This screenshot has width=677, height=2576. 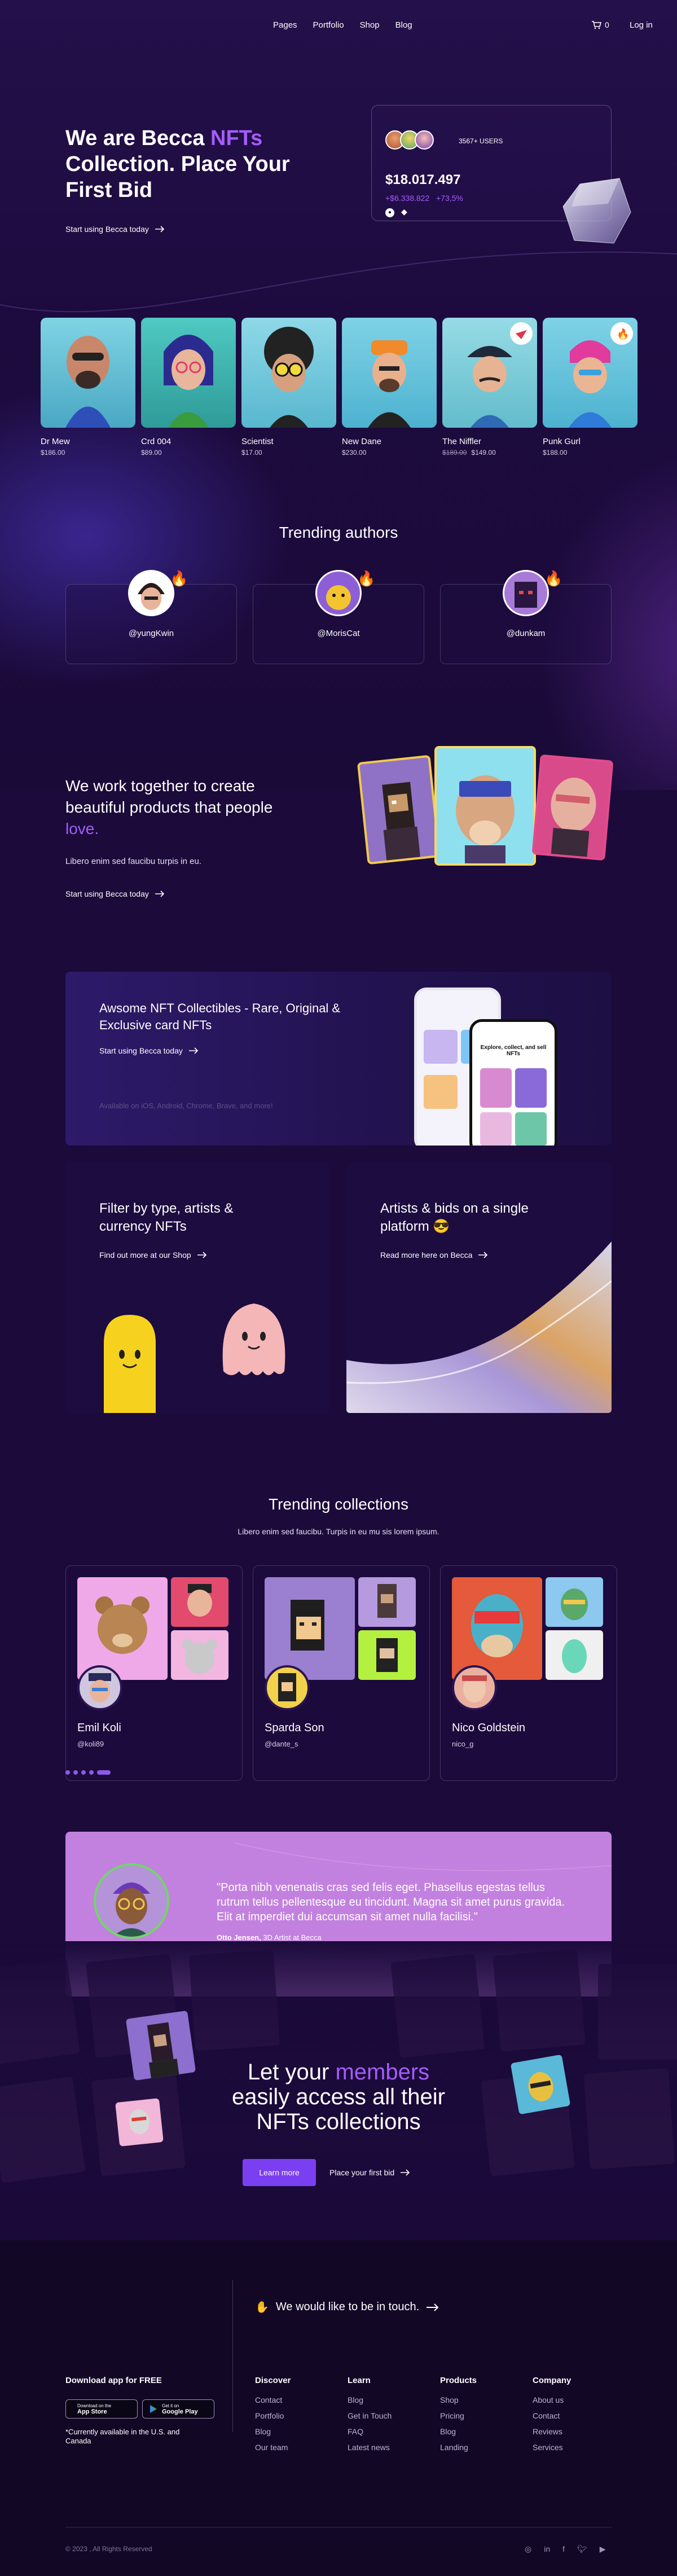 What do you see at coordinates (194, 1358) in the screenshot?
I see `ghost-characters-illustration` at bounding box center [194, 1358].